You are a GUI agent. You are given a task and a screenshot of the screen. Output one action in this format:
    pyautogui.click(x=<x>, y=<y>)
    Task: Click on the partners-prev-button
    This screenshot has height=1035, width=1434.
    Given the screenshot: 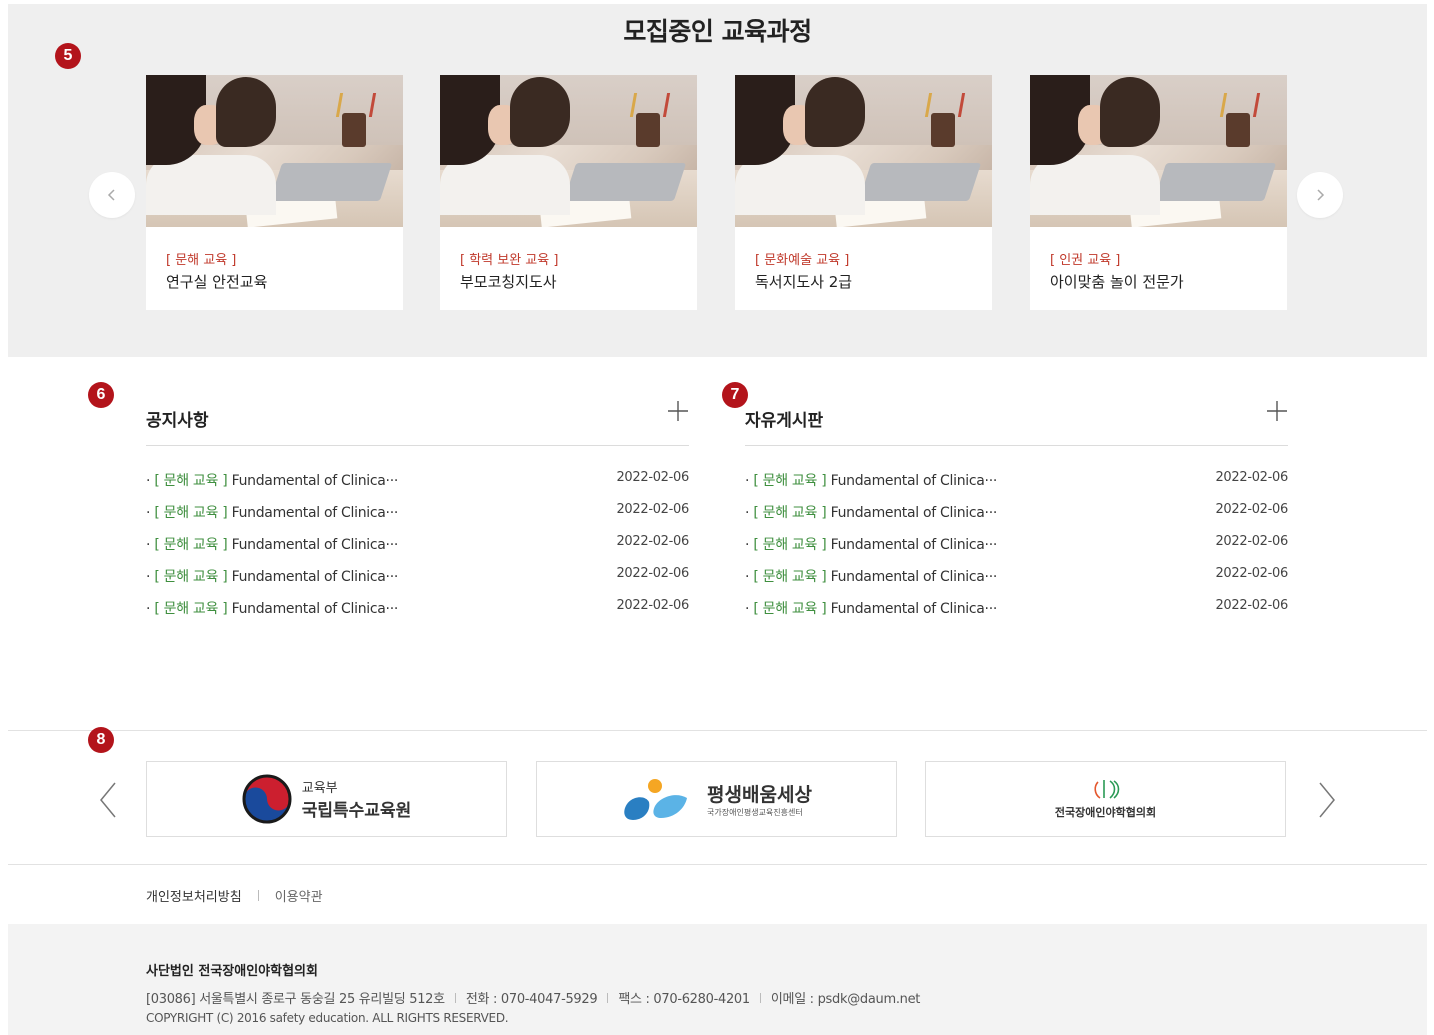 What is the action you would take?
    pyautogui.click(x=108, y=800)
    